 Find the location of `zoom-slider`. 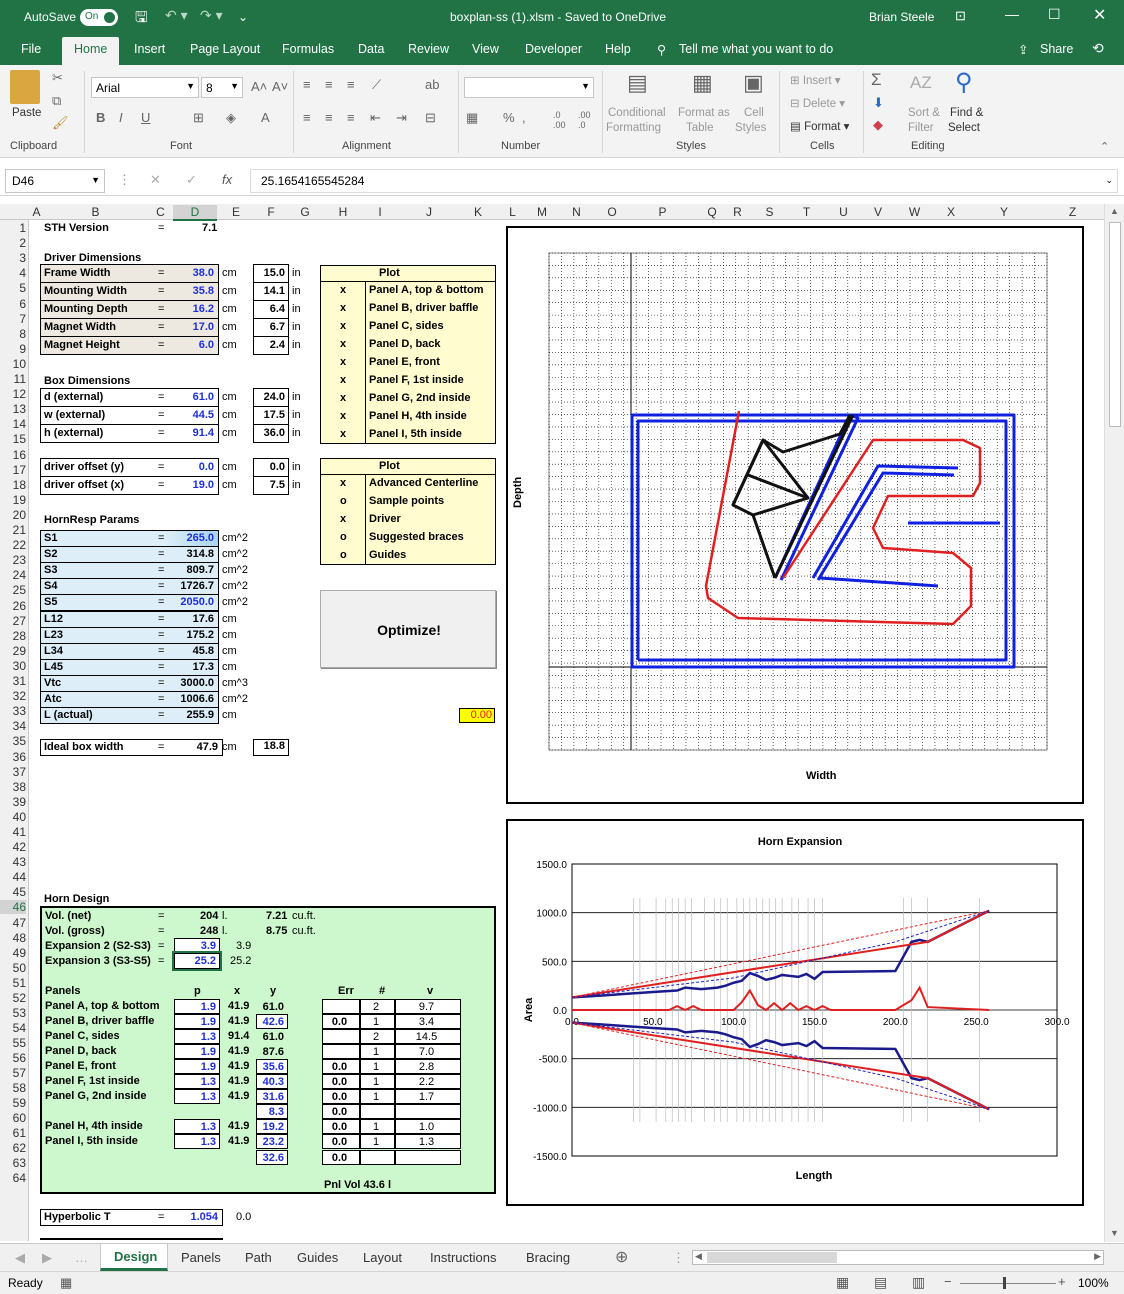

zoom-slider is located at coordinates (1008, 1283).